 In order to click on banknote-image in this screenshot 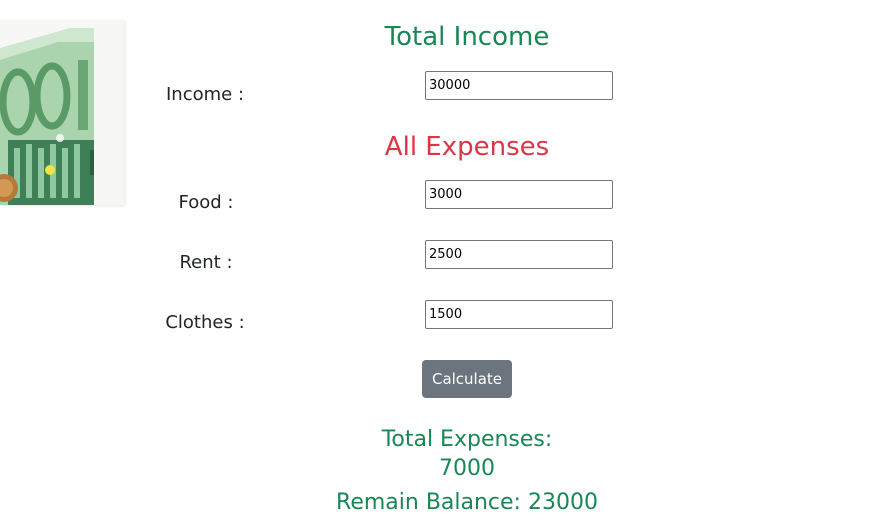, I will do `click(62, 112)`.